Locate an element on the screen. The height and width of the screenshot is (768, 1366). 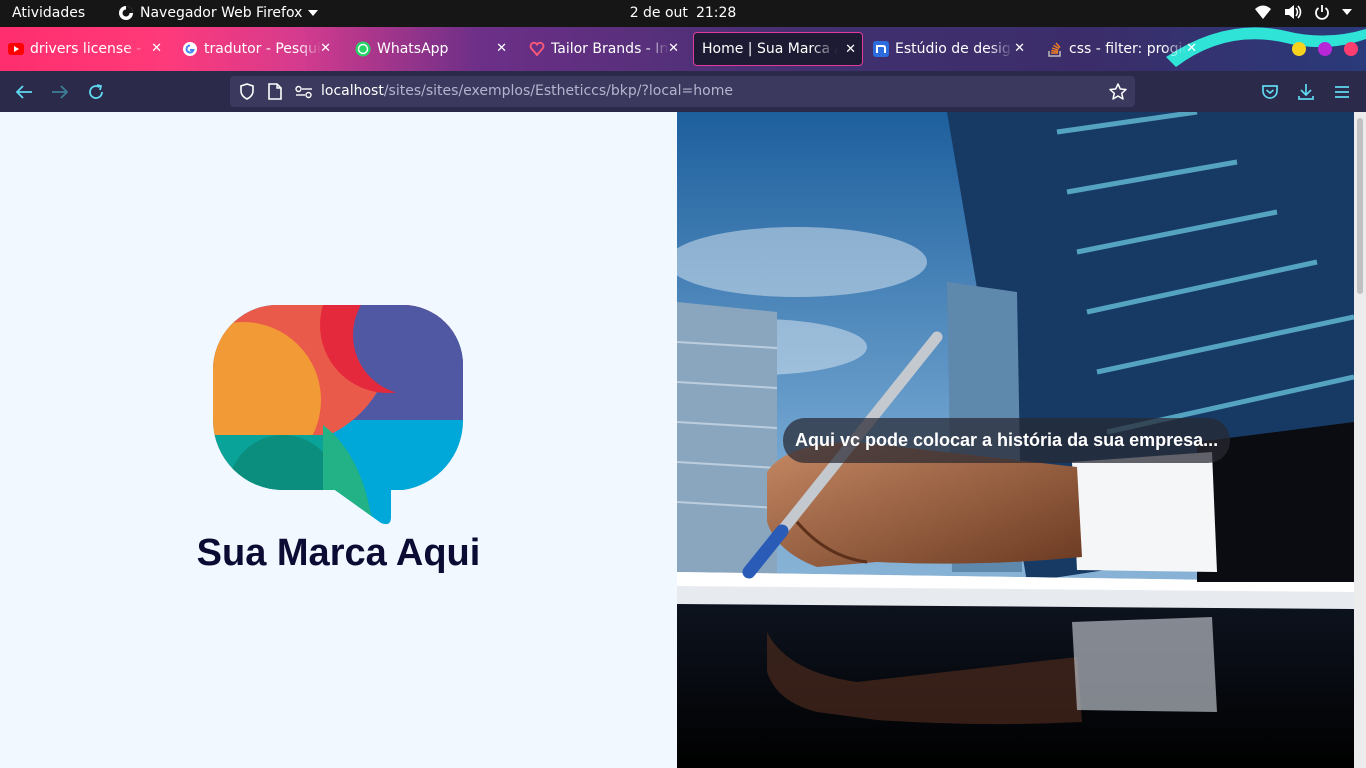
caret-down-icon is located at coordinates (1347, 12).